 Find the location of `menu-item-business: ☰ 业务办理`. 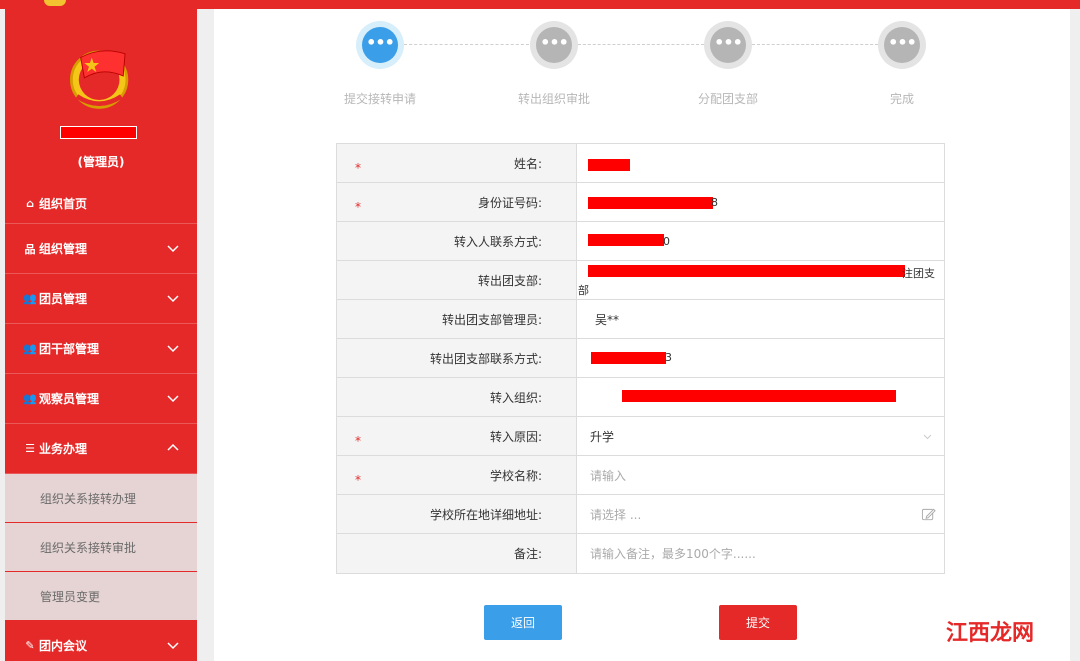

menu-item-business: ☰ 业务办理 is located at coordinates (101, 449).